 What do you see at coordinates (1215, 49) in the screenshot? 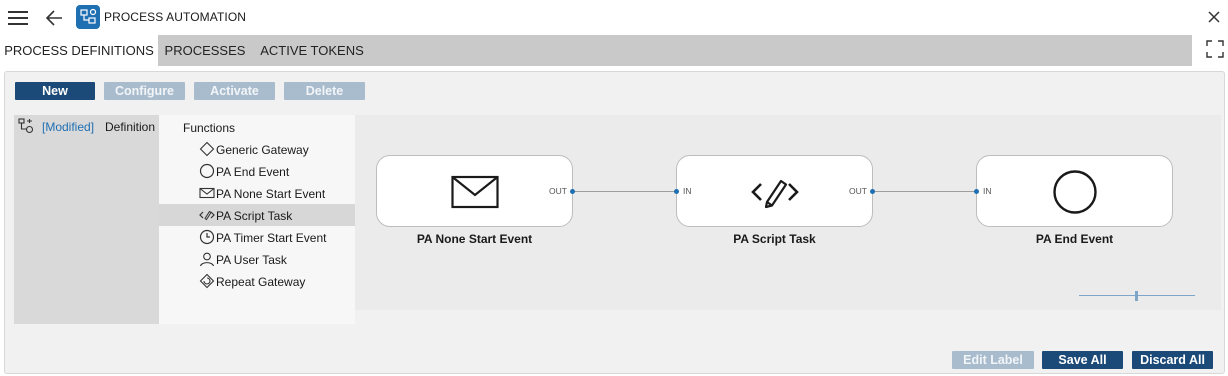
I see `fullscreen-icon` at bounding box center [1215, 49].